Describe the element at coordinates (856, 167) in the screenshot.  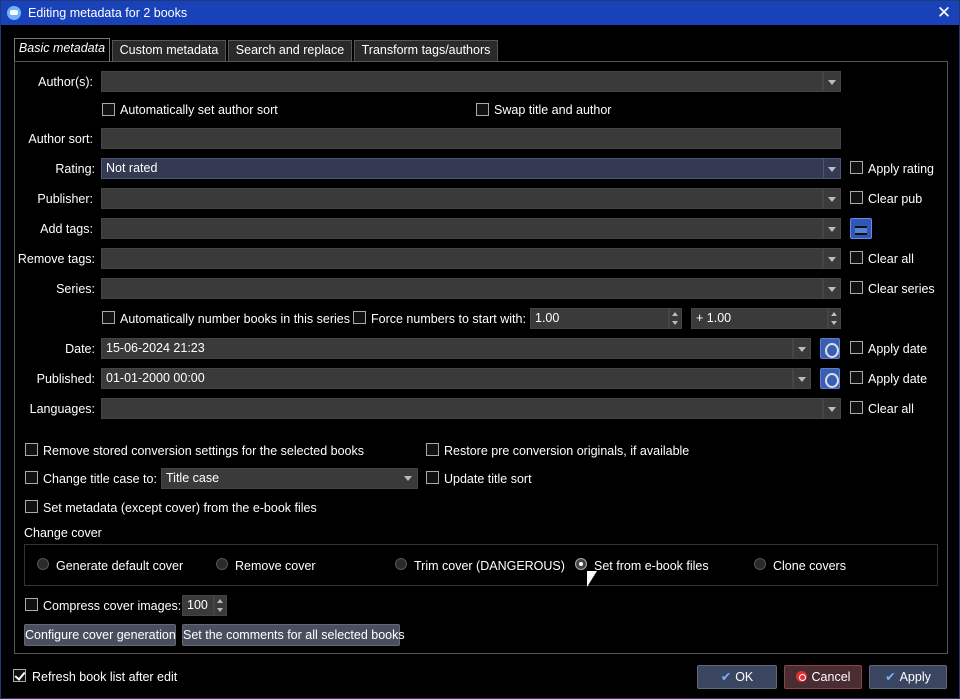
I see `apply-rating-checkbox` at that location.